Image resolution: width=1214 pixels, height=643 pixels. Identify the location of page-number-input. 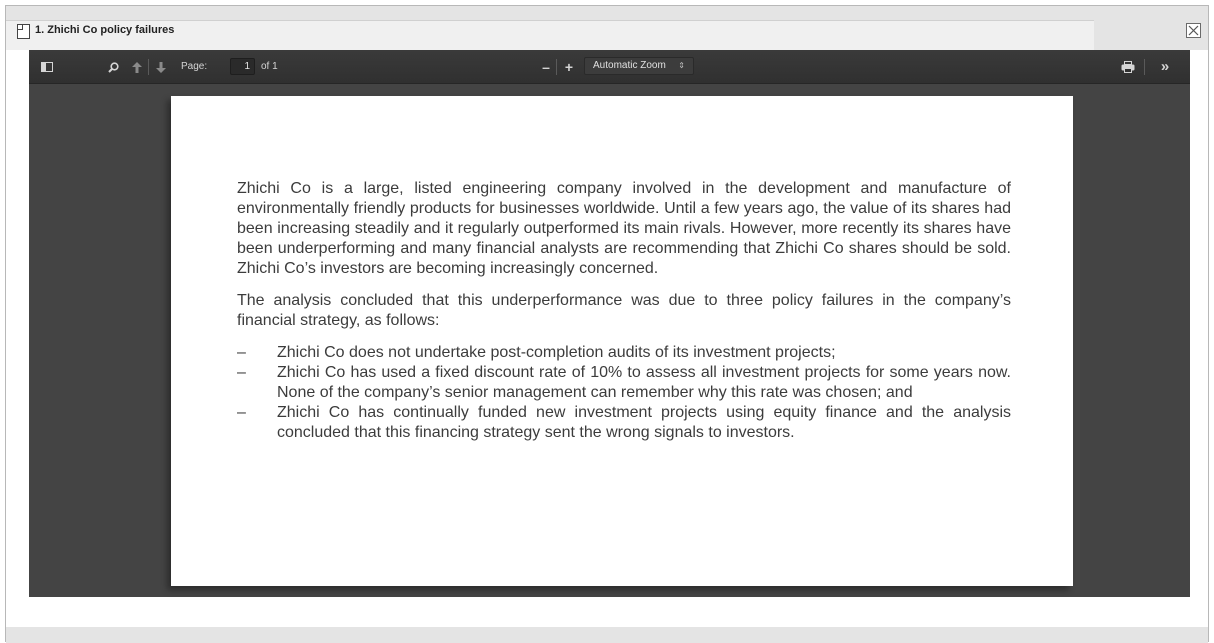
(242, 66).